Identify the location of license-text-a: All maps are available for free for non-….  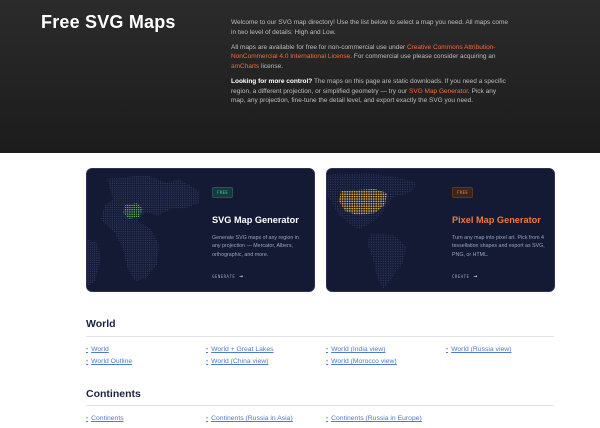
(319, 47).